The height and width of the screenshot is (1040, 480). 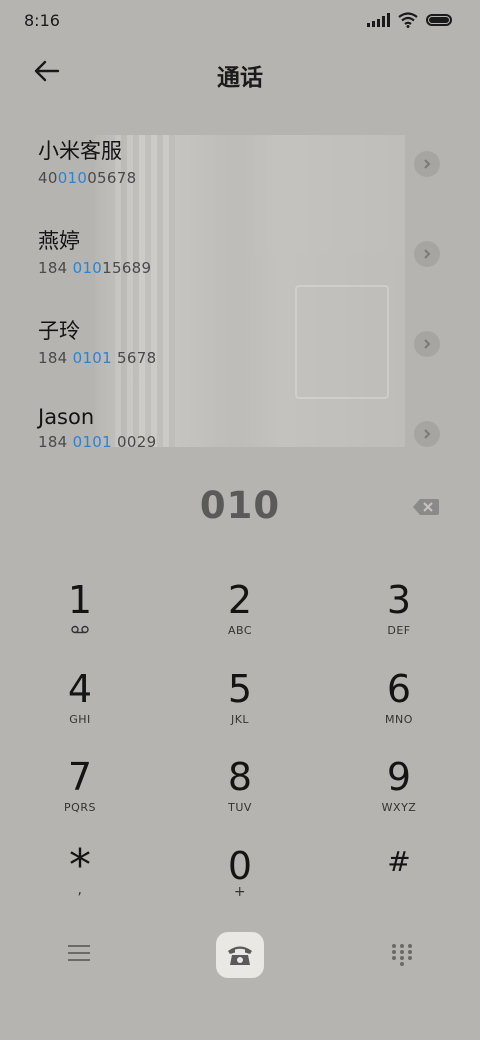 I want to click on voicemail-icon, so click(x=80, y=629).